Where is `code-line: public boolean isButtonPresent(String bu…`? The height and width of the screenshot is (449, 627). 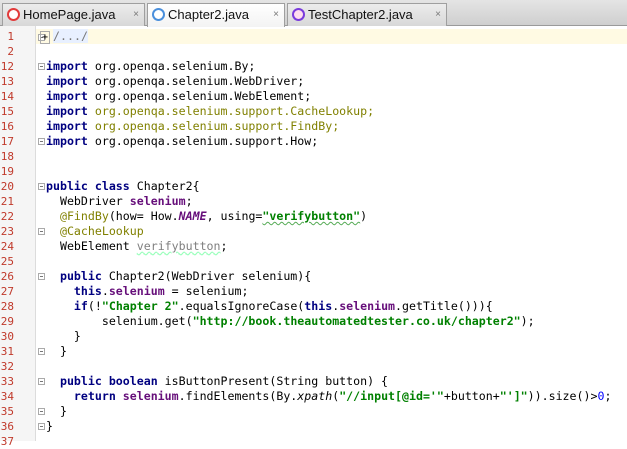 code-line: public boolean isButtonPresent(String bu… is located at coordinates (217, 381).